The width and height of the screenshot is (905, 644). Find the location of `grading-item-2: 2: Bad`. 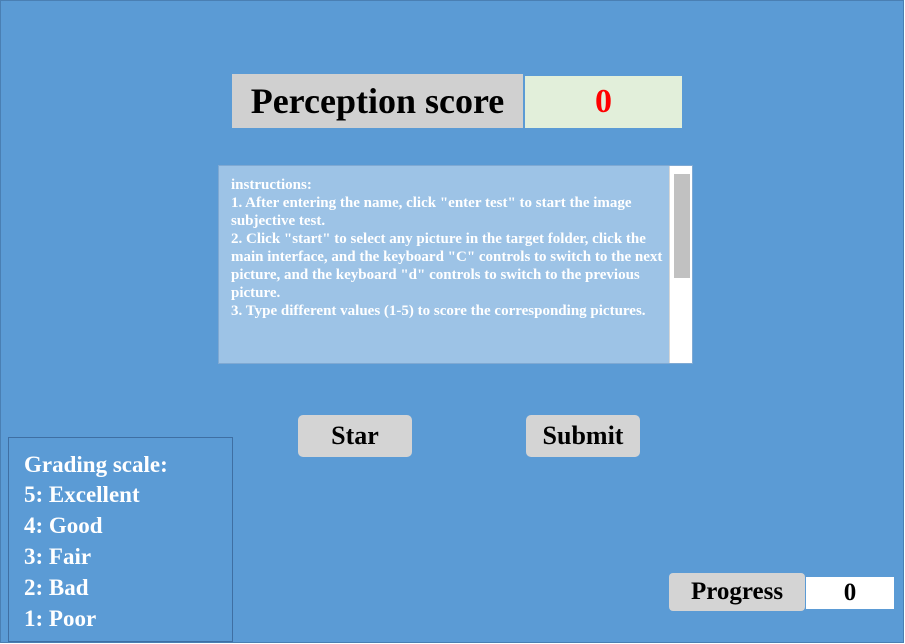

grading-item-2: 2: Bad is located at coordinates (56, 587).